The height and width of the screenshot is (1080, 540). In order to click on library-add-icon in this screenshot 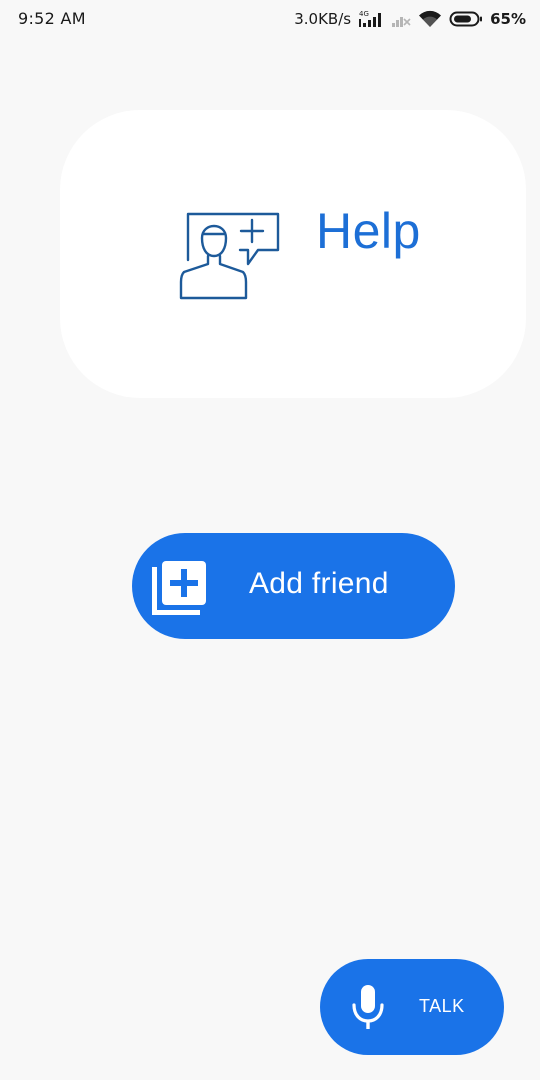, I will do `click(179, 590)`.